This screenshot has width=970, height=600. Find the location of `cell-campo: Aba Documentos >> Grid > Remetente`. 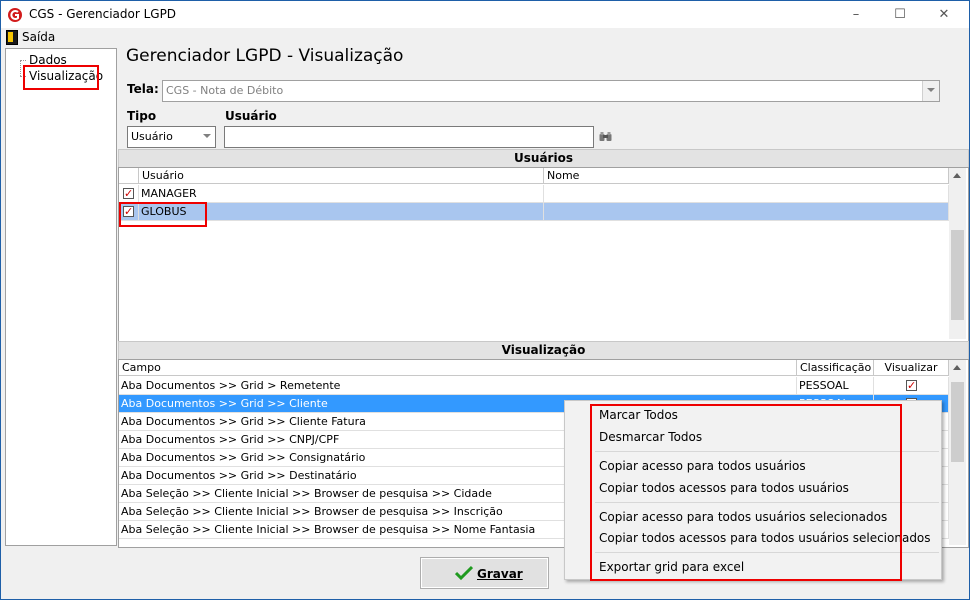

cell-campo: Aba Documentos >> Grid > Remetente is located at coordinates (458, 386).